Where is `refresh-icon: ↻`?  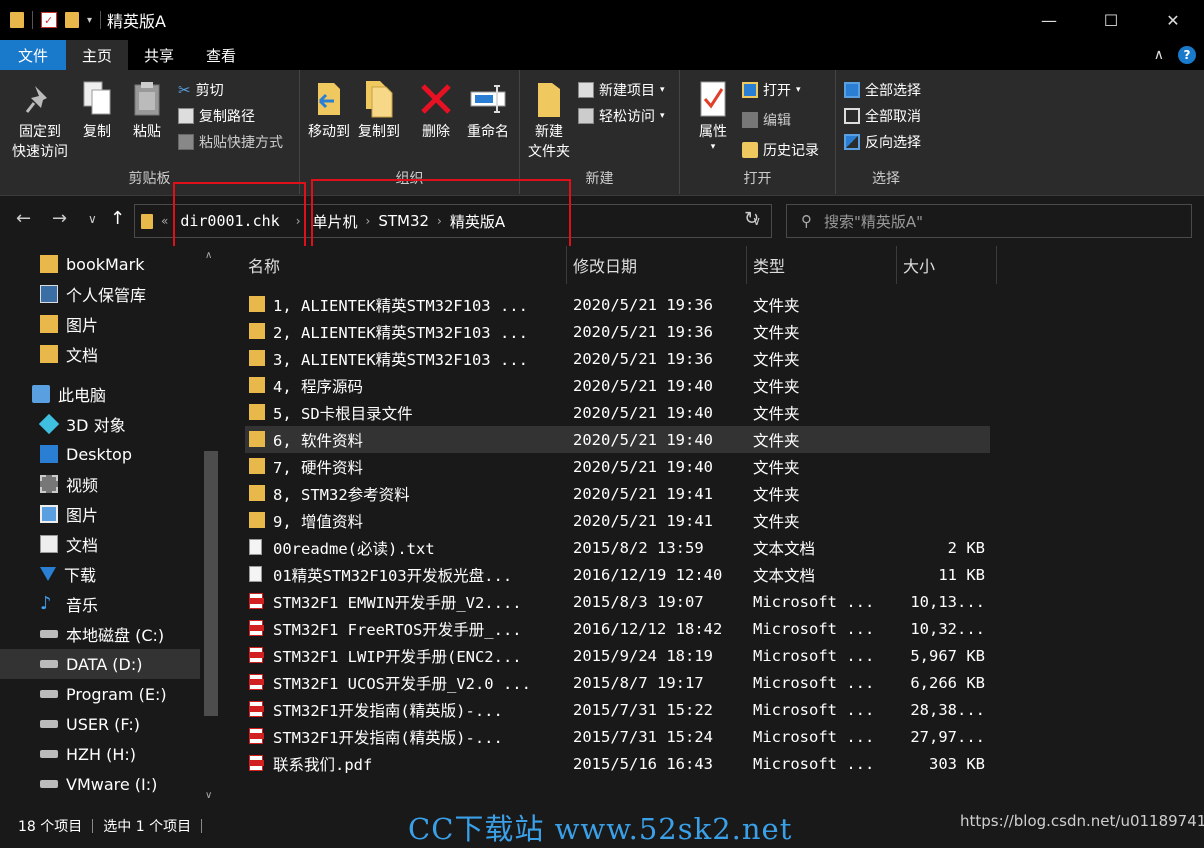
refresh-icon: ↻ is located at coordinates (751, 218).